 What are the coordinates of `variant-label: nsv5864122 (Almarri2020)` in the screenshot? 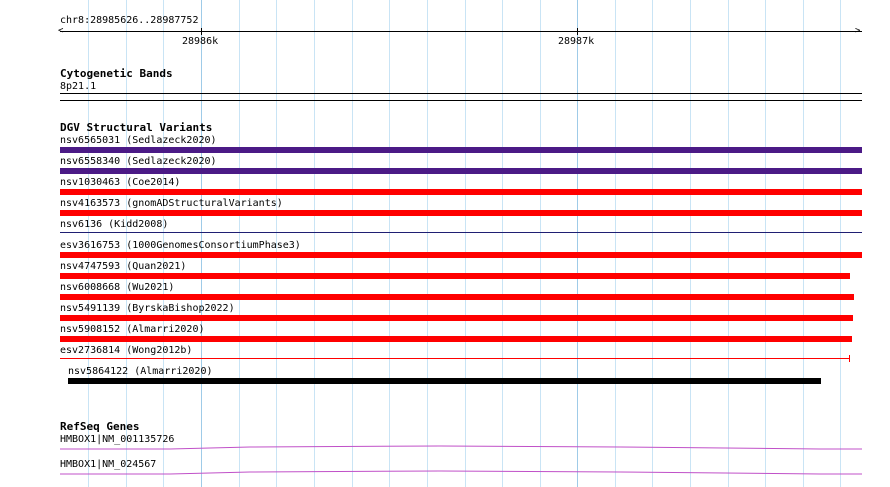 It's located at (140, 372).